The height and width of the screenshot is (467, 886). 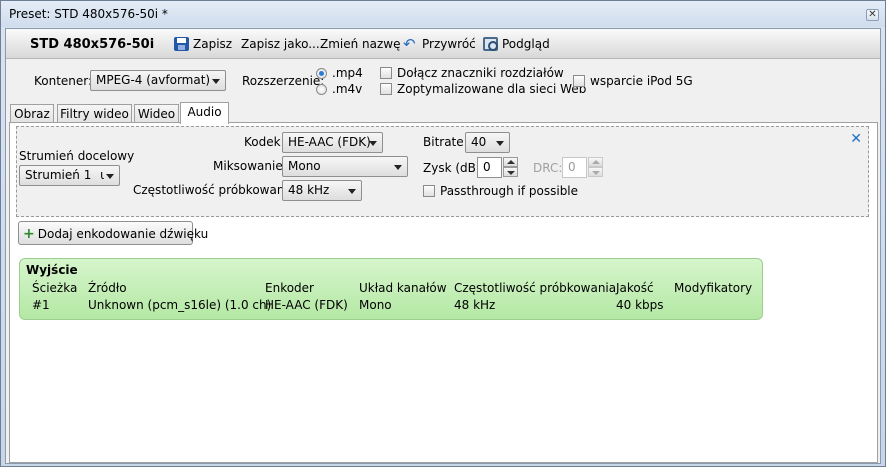 What do you see at coordinates (123, 234) in the screenshot?
I see `add-audio-encoding-label: Dodaj enkodowanie dźwięku` at bounding box center [123, 234].